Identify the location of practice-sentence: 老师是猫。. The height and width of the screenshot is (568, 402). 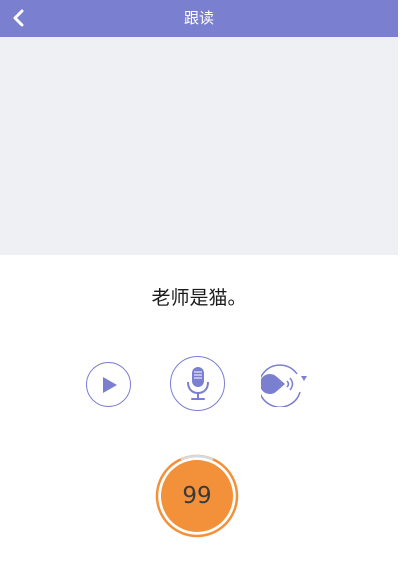
(199, 298).